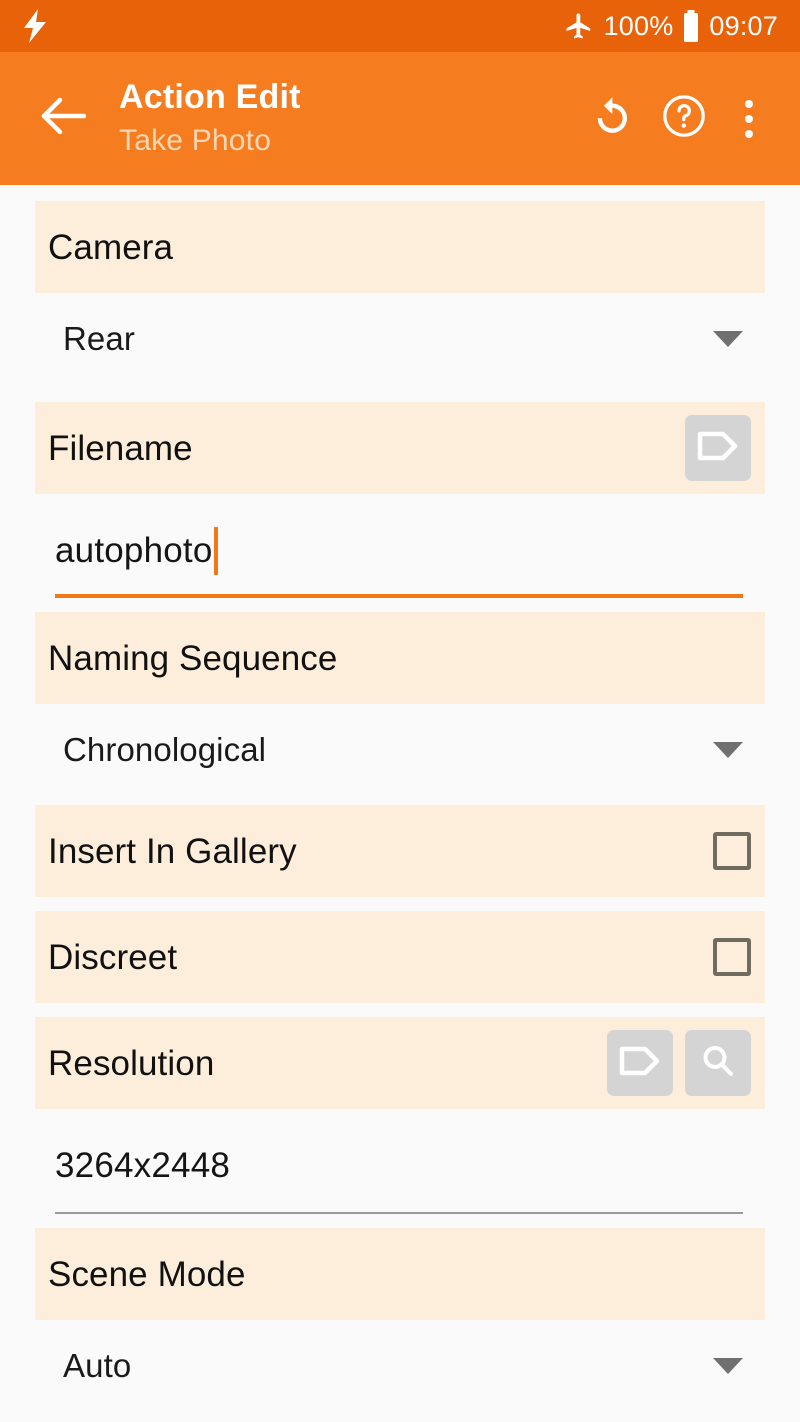  What do you see at coordinates (732, 851) in the screenshot?
I see `insert-in-gallery-checkbox` at bounding box center [732, 851].